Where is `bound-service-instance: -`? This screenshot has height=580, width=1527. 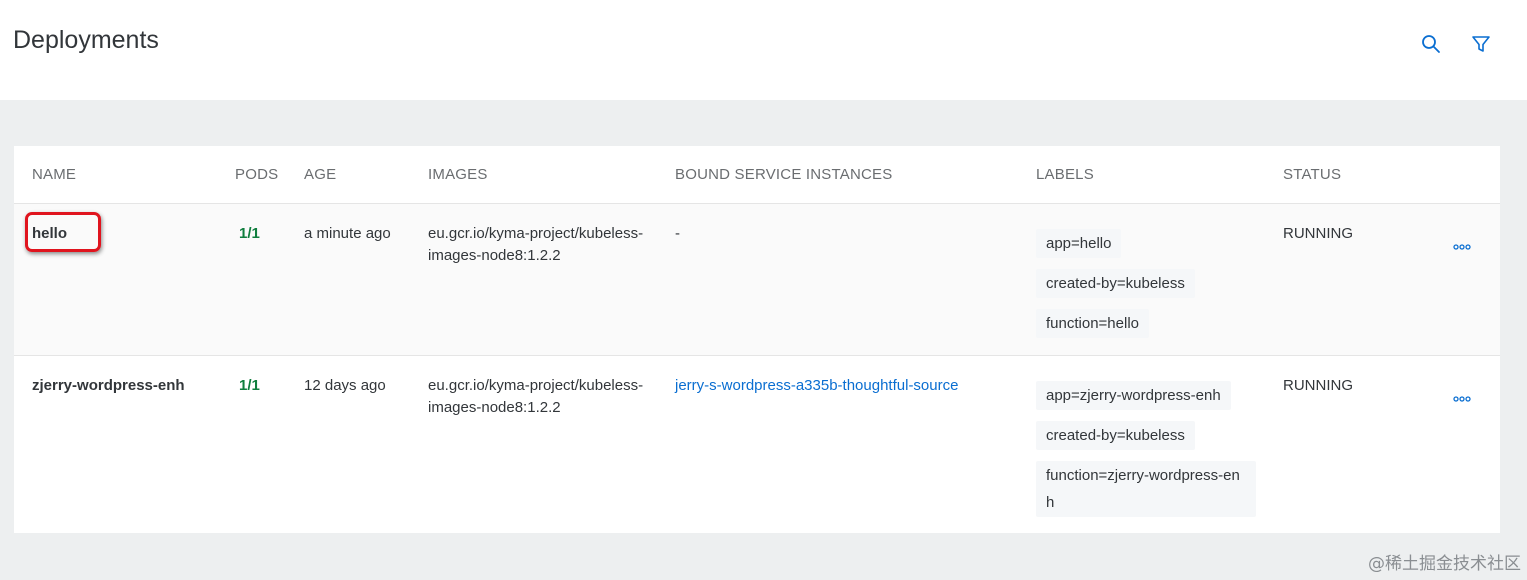 bound-service-instance: - is located at coordinates (677, 233).